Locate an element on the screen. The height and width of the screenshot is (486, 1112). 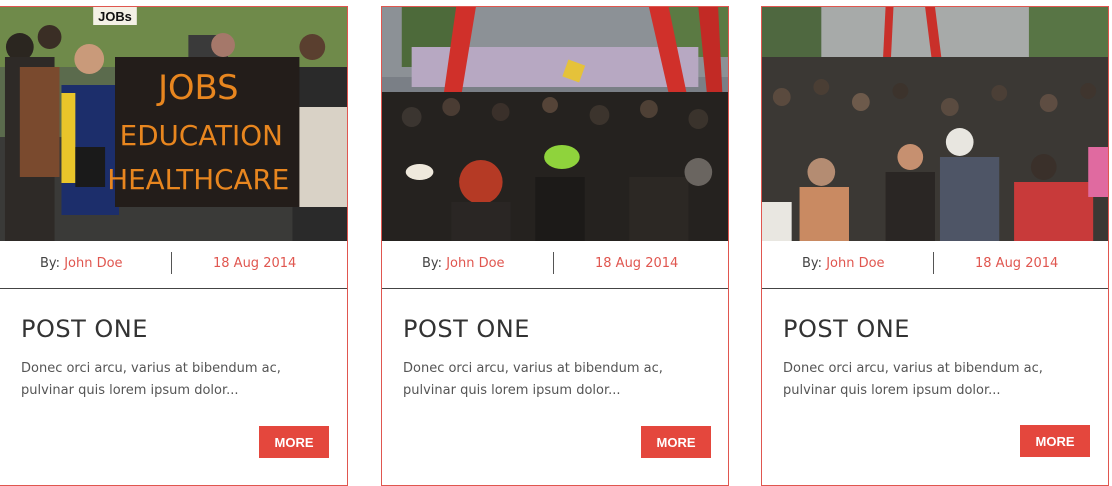
small-sign-text: JOBs is located at coordinates (115, 16).